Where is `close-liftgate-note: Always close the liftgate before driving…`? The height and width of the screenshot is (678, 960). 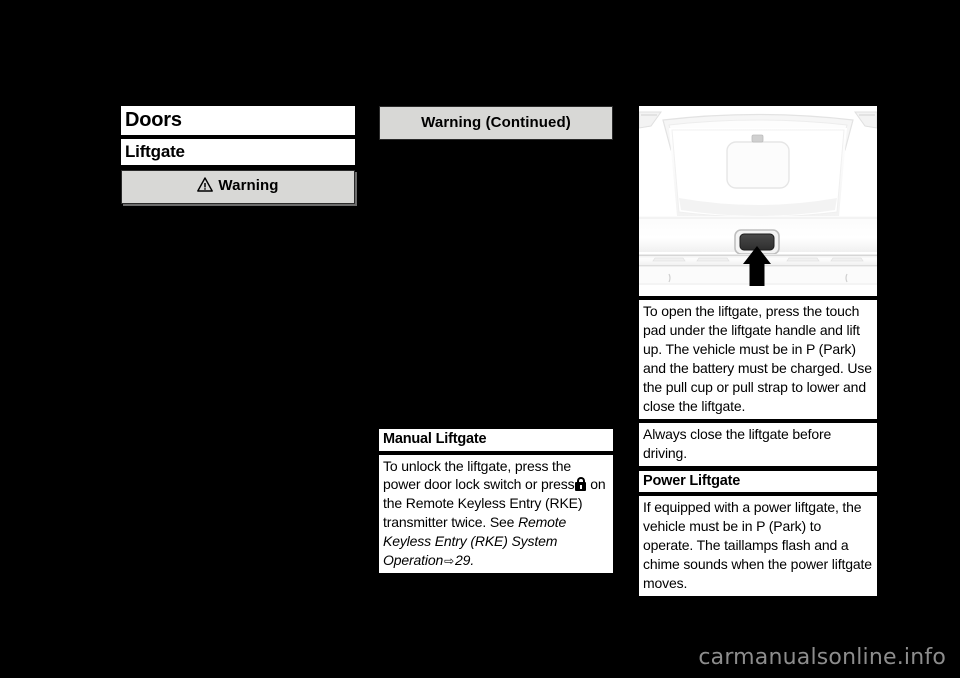
close-liftgate-note: Always close the liftgate before driving… is located at coordinates (758, 444).